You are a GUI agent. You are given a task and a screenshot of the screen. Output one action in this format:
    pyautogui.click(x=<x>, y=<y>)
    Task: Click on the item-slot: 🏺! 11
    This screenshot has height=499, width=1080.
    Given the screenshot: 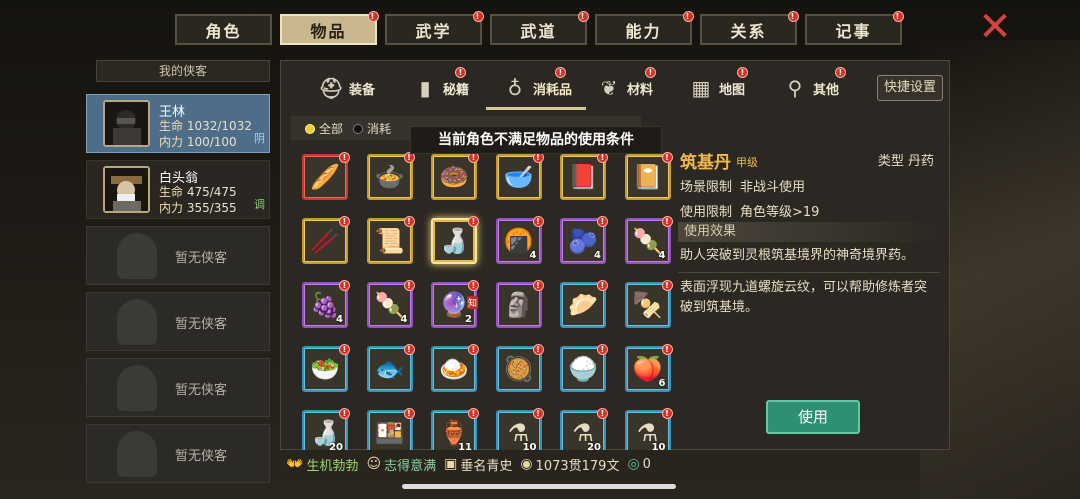 What is the action you would take?
    pyautogui.click(x=455, y=429)
    